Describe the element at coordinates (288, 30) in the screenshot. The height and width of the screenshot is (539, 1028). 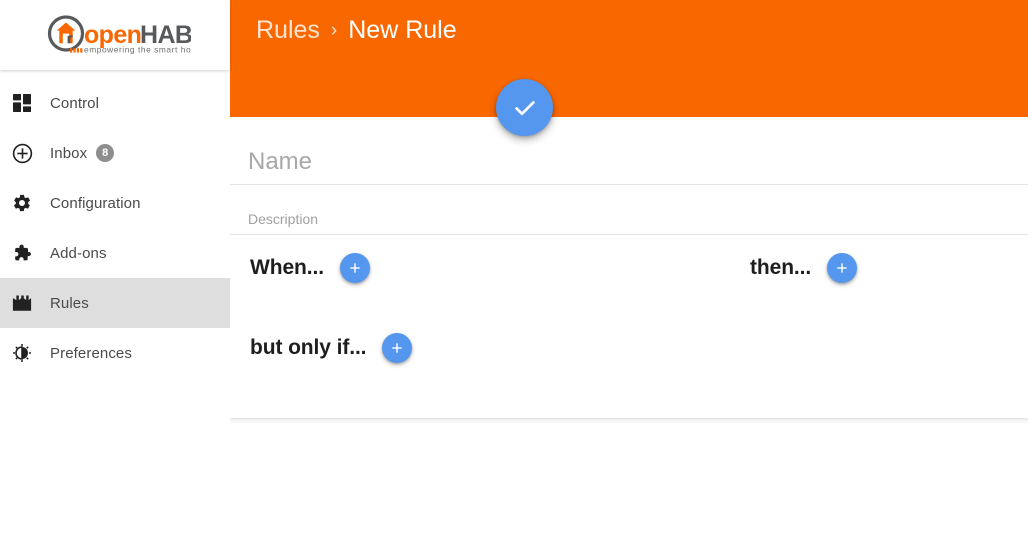
I see `breadcrumb-parent-link: Rules` at that location.